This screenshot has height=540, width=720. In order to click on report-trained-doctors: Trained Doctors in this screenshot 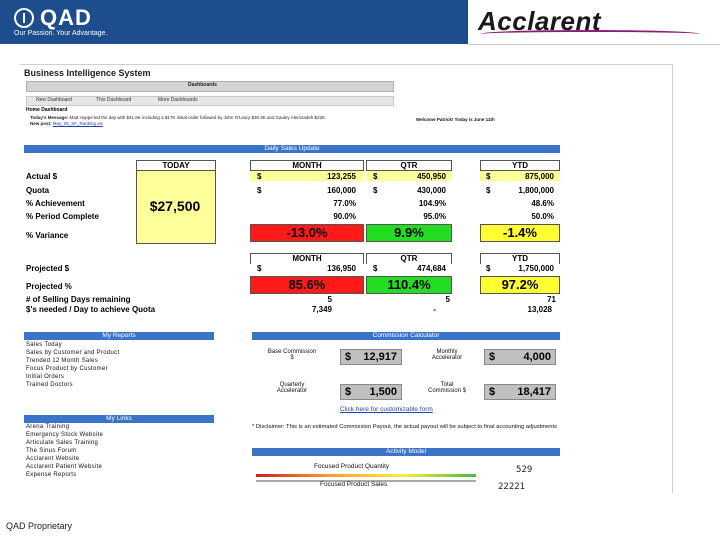, I will do `click(49, 385)`.